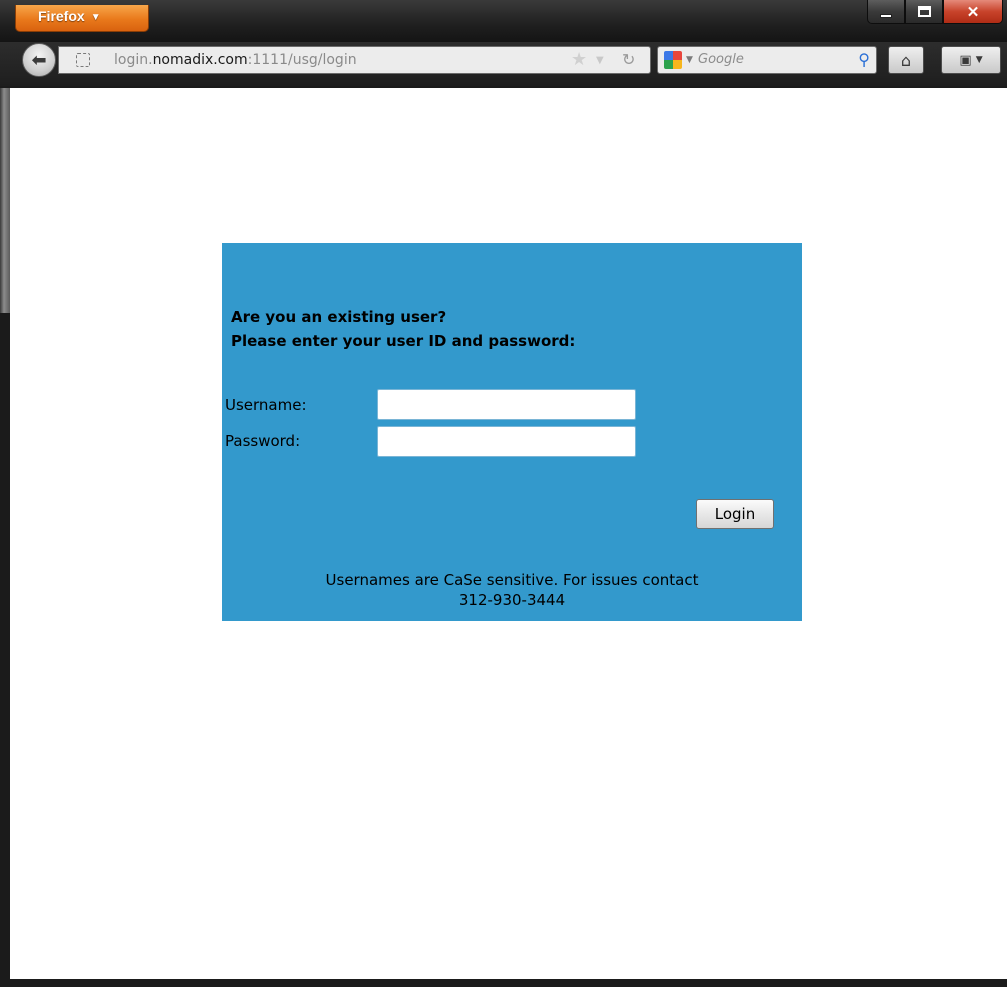  Describe the element at coordinates (886, 12) in the screenshot. I see `minimize-button` at that location.